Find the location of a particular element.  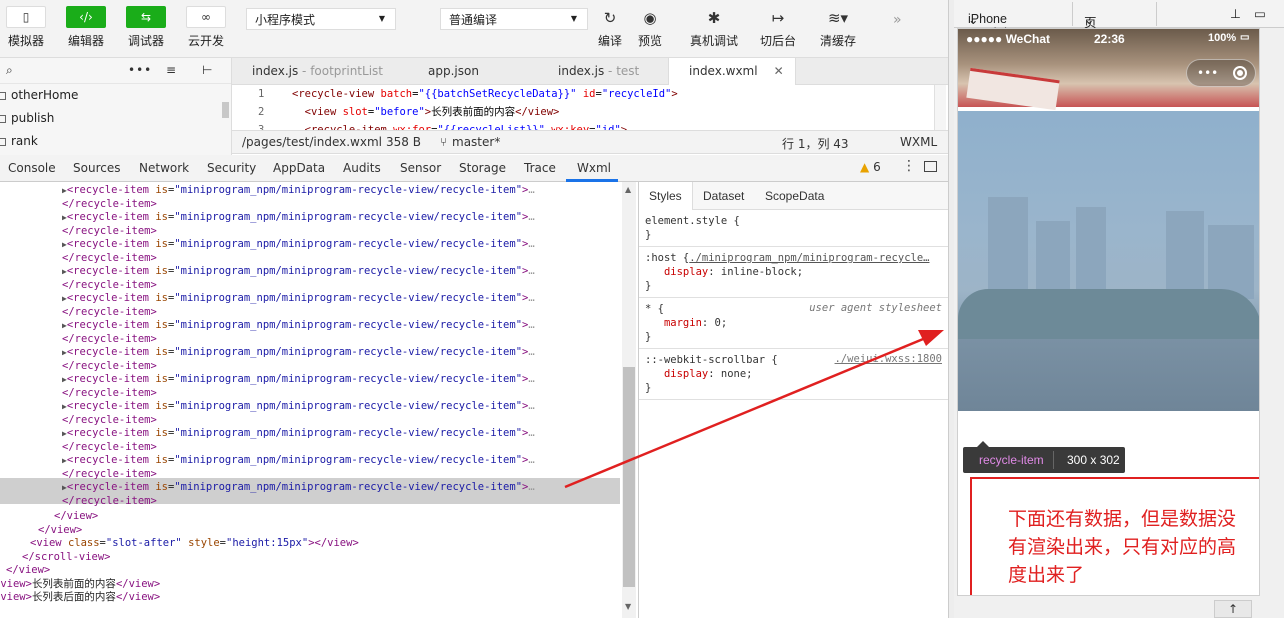

close-icon is located at coordinates (1240, 73).